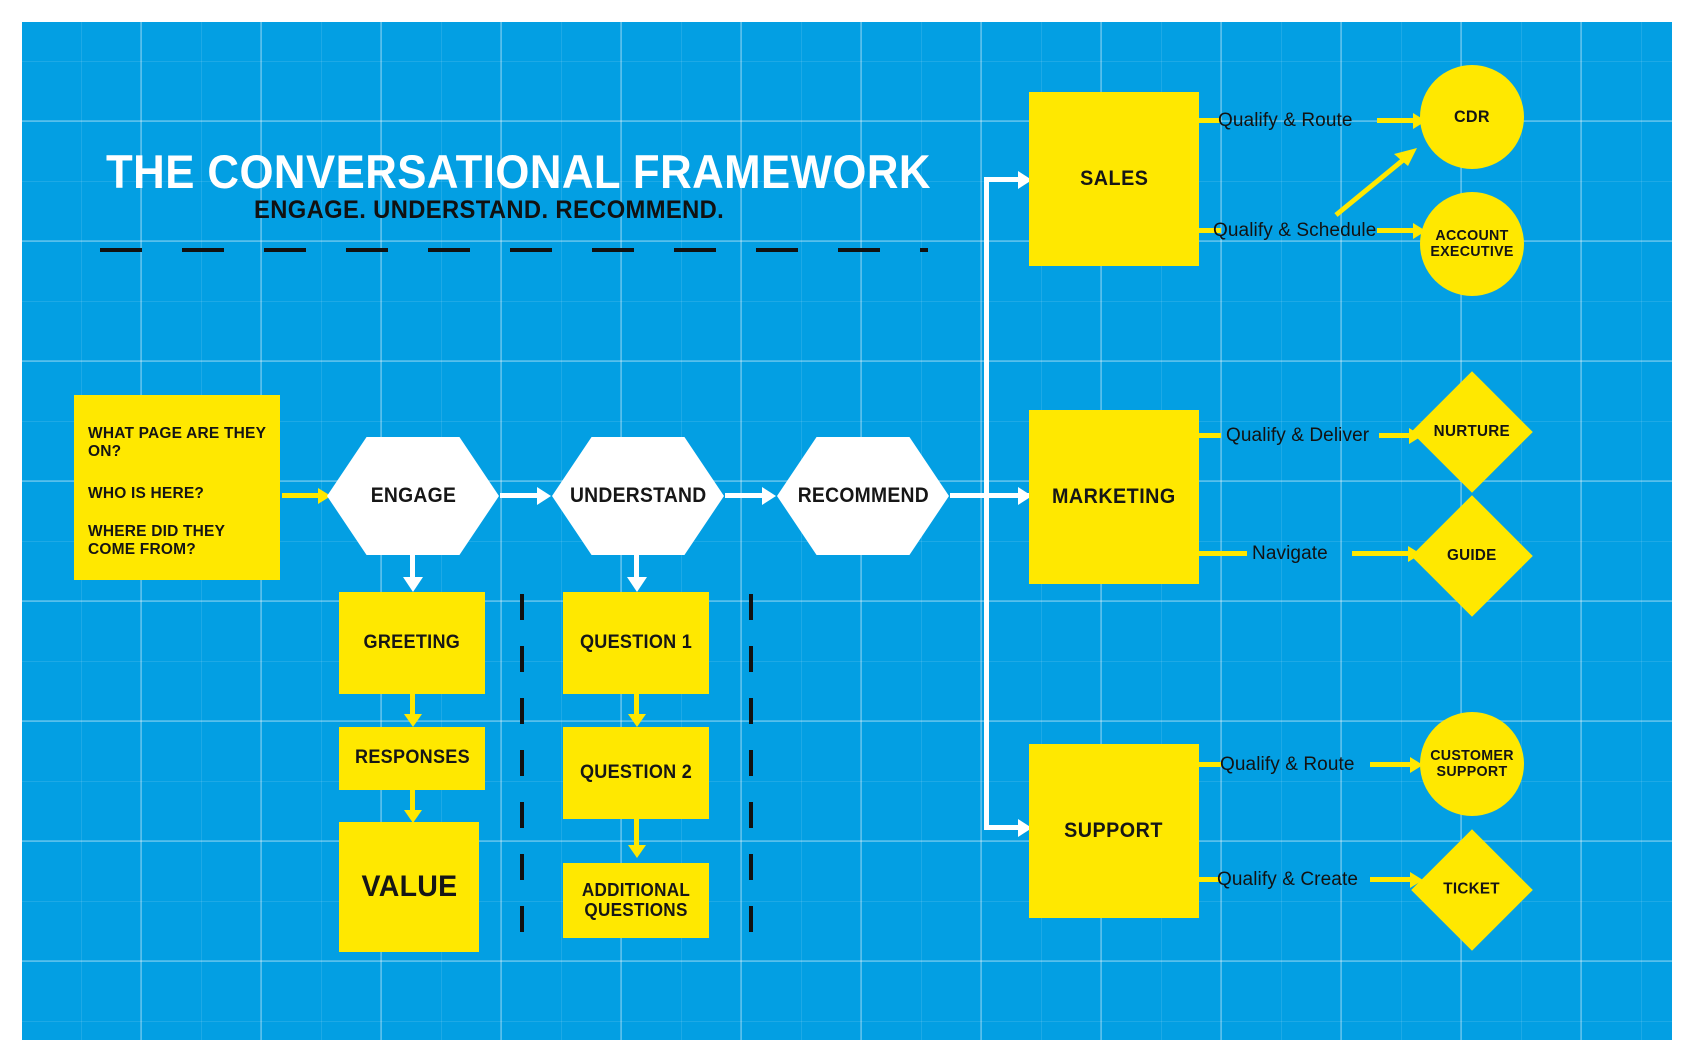 The width and height of the screenshot is (1690, 1060). Describe the element at coordinates (1287, 879) in the screenshot. I see `edge-label-support-qualify-create: Qualify & Create` at that location.